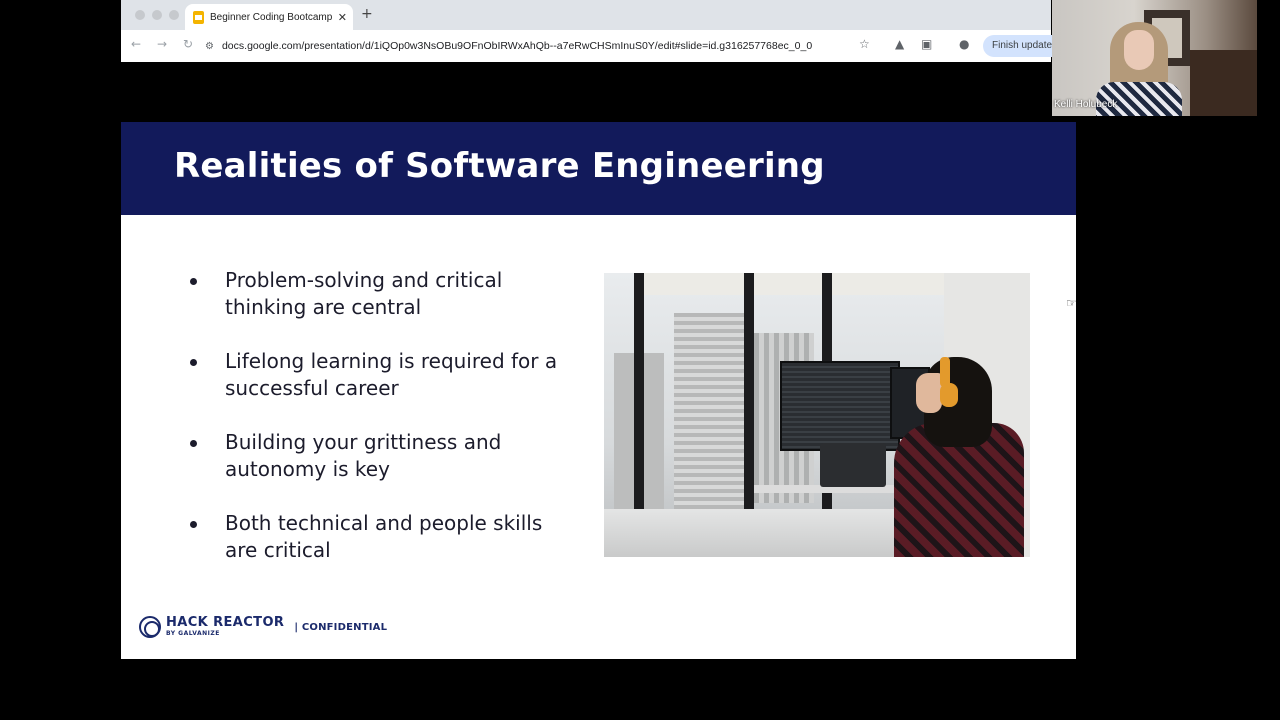 Image resolution: width=1280 pixels, height=720 pixels. Describe the element at coordinates (1086, 104) in the screenshot. I see `participant-name: Kelli Holubeck` at that location.